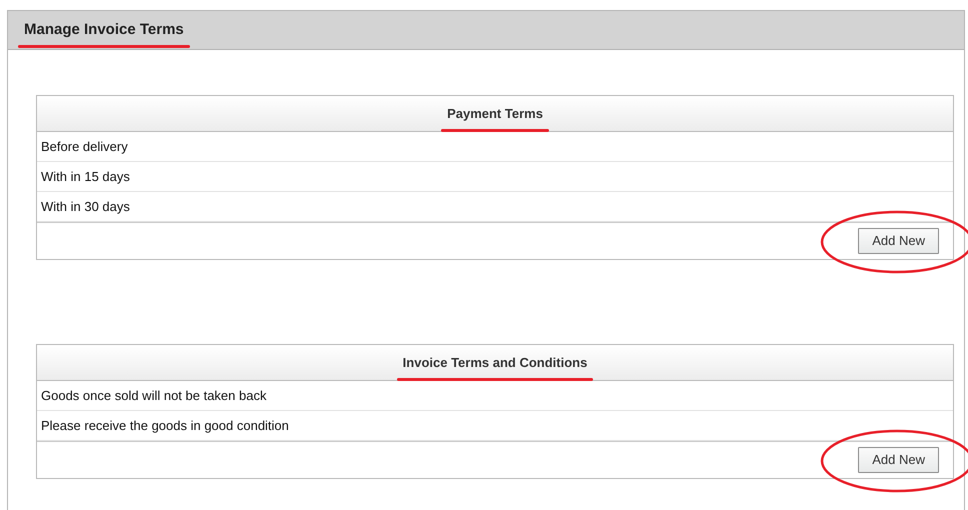  I want to click on table-cell-text: Before delivery, so click(84, 147).